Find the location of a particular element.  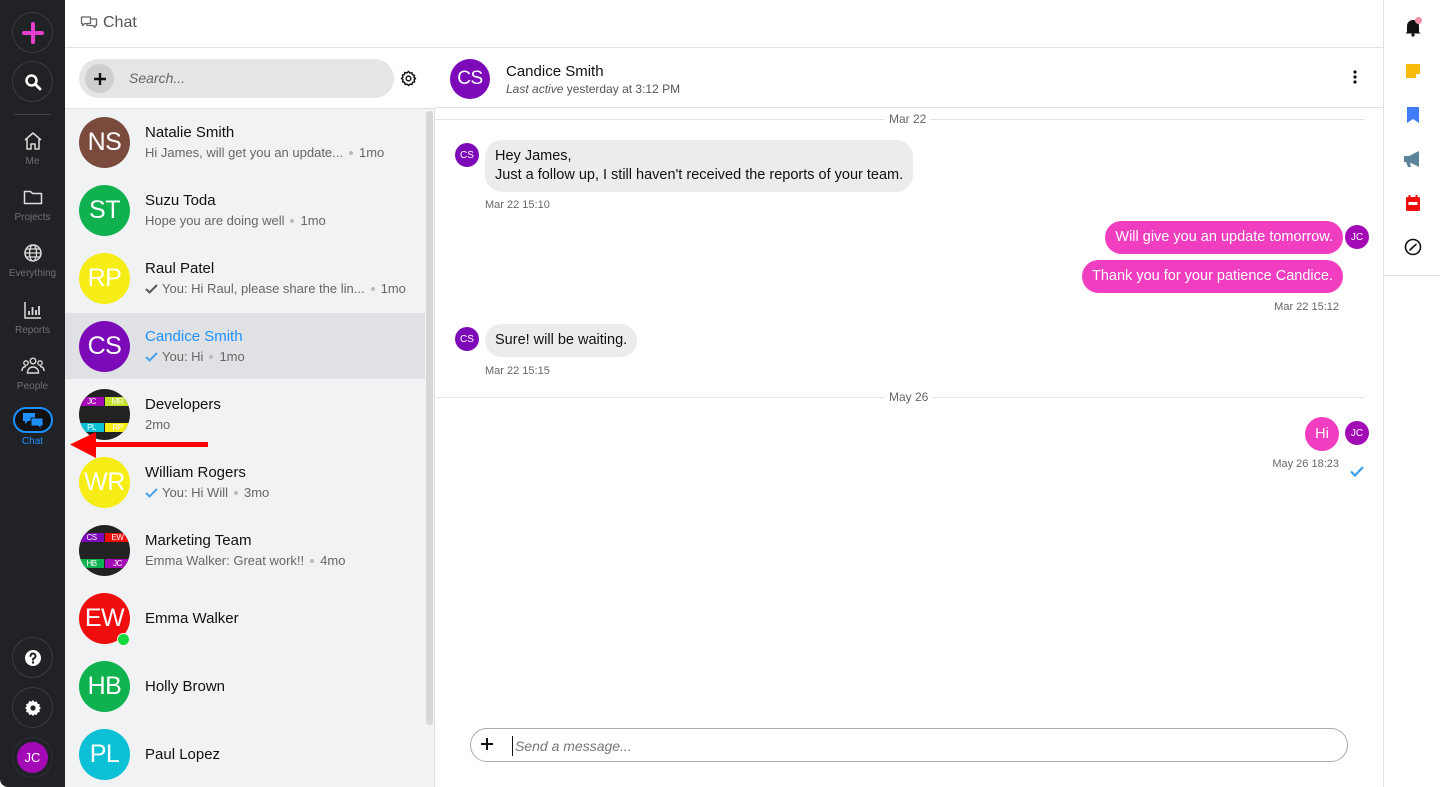

rail-item-everything: Everything is located at coordinates (32, 260).